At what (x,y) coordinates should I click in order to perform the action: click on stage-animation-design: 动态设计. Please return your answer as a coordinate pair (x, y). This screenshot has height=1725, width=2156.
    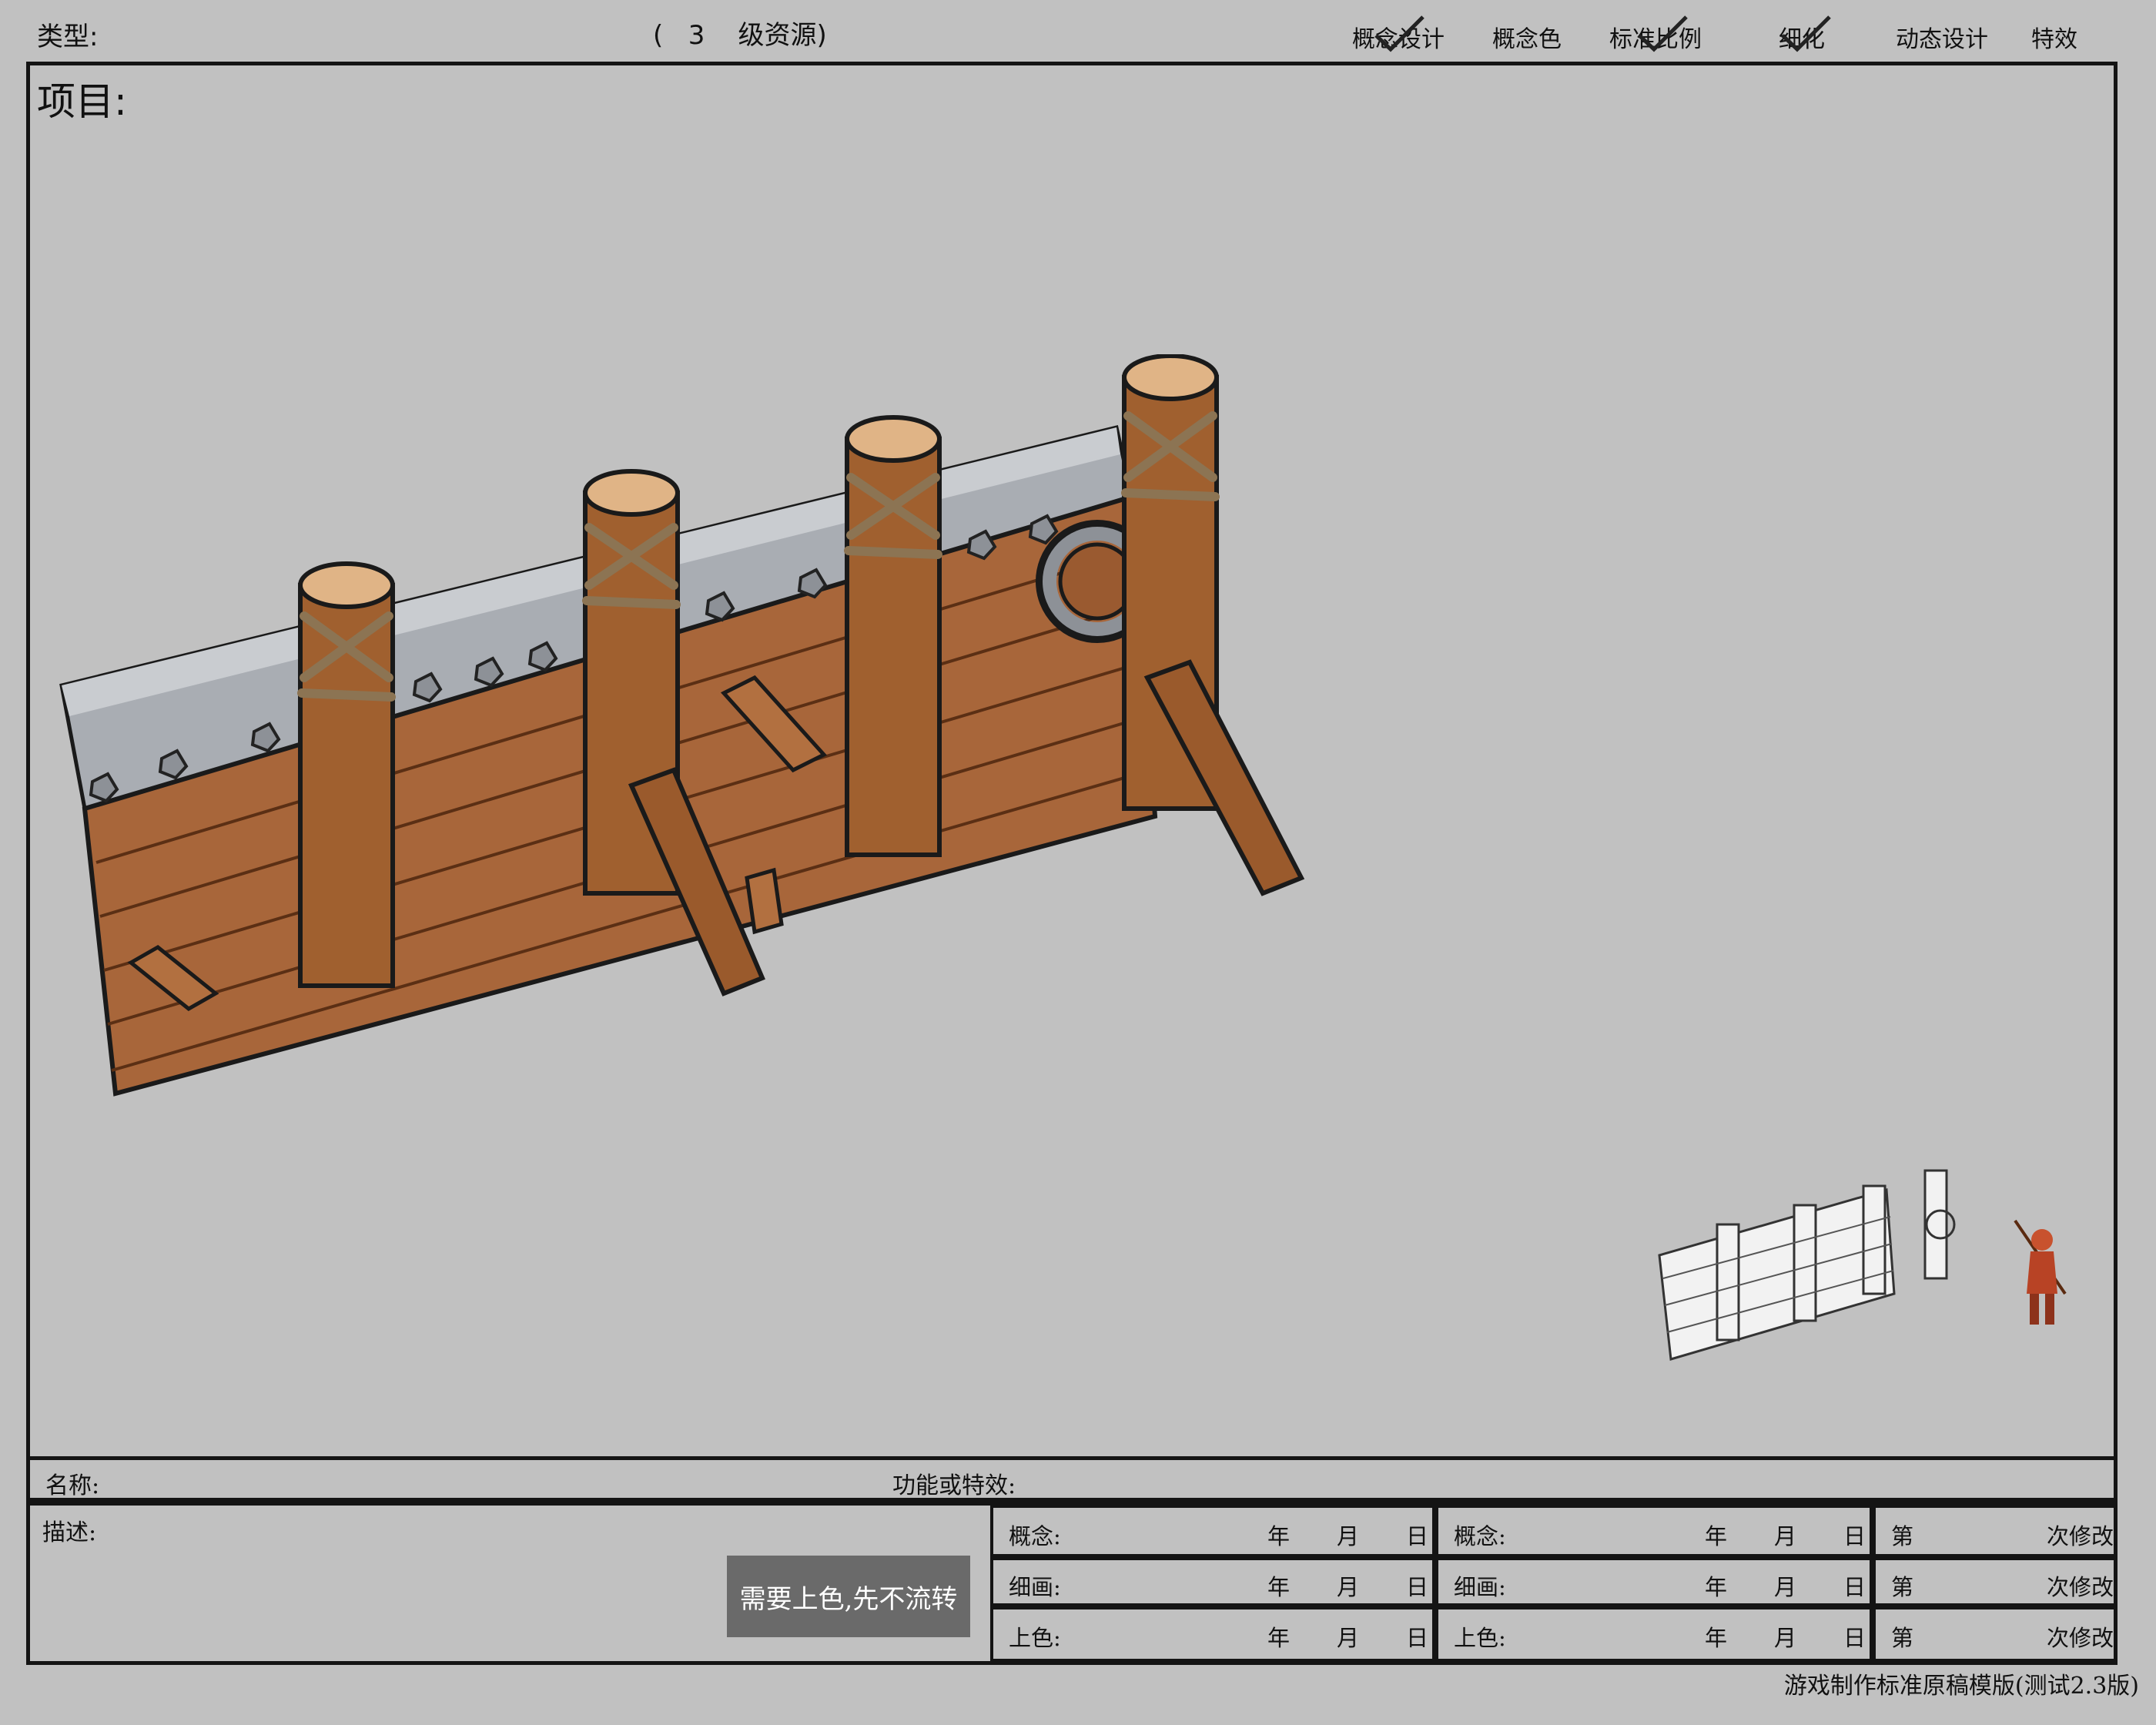
    Looking at the image, I should click on (1942, 39).